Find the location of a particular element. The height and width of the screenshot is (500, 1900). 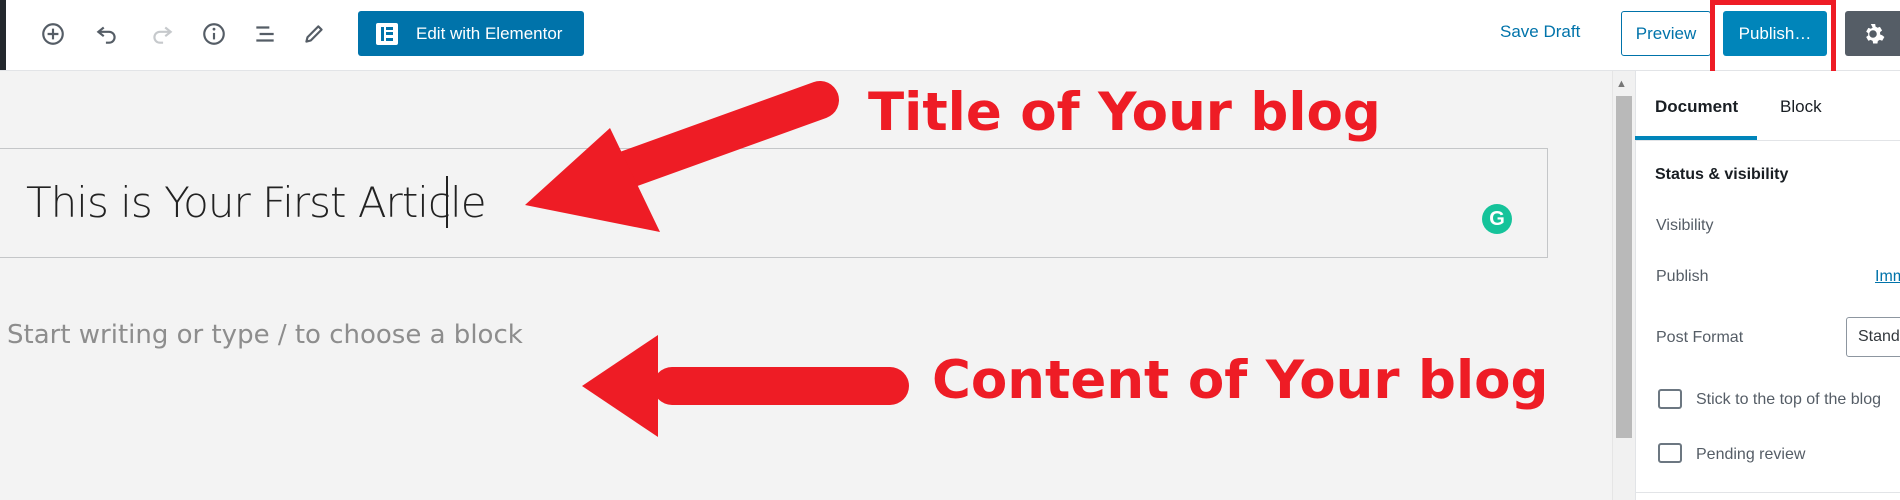

content-annotation-label: Content of Your blog is located at coordinates (1240, 380).